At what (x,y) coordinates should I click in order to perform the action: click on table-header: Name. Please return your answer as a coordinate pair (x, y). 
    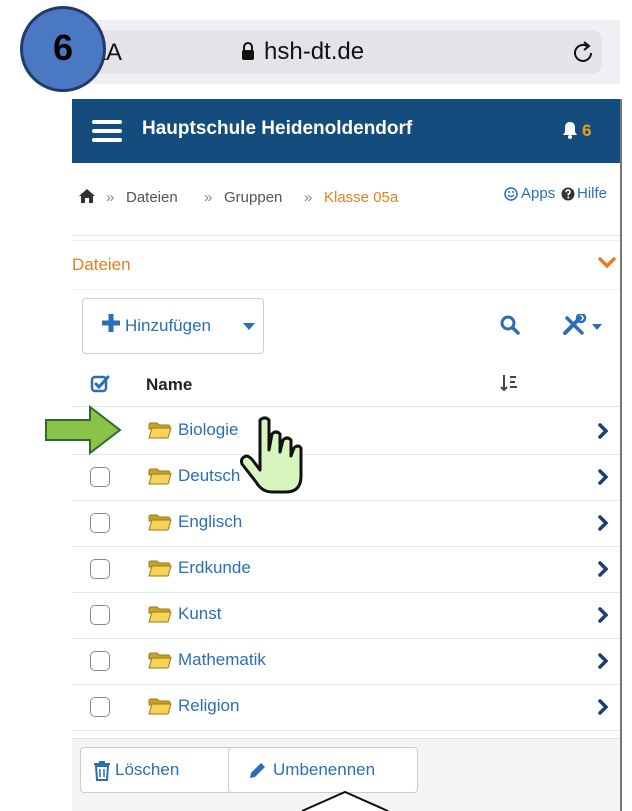
    Looking at the image, I should click on (346, 385).